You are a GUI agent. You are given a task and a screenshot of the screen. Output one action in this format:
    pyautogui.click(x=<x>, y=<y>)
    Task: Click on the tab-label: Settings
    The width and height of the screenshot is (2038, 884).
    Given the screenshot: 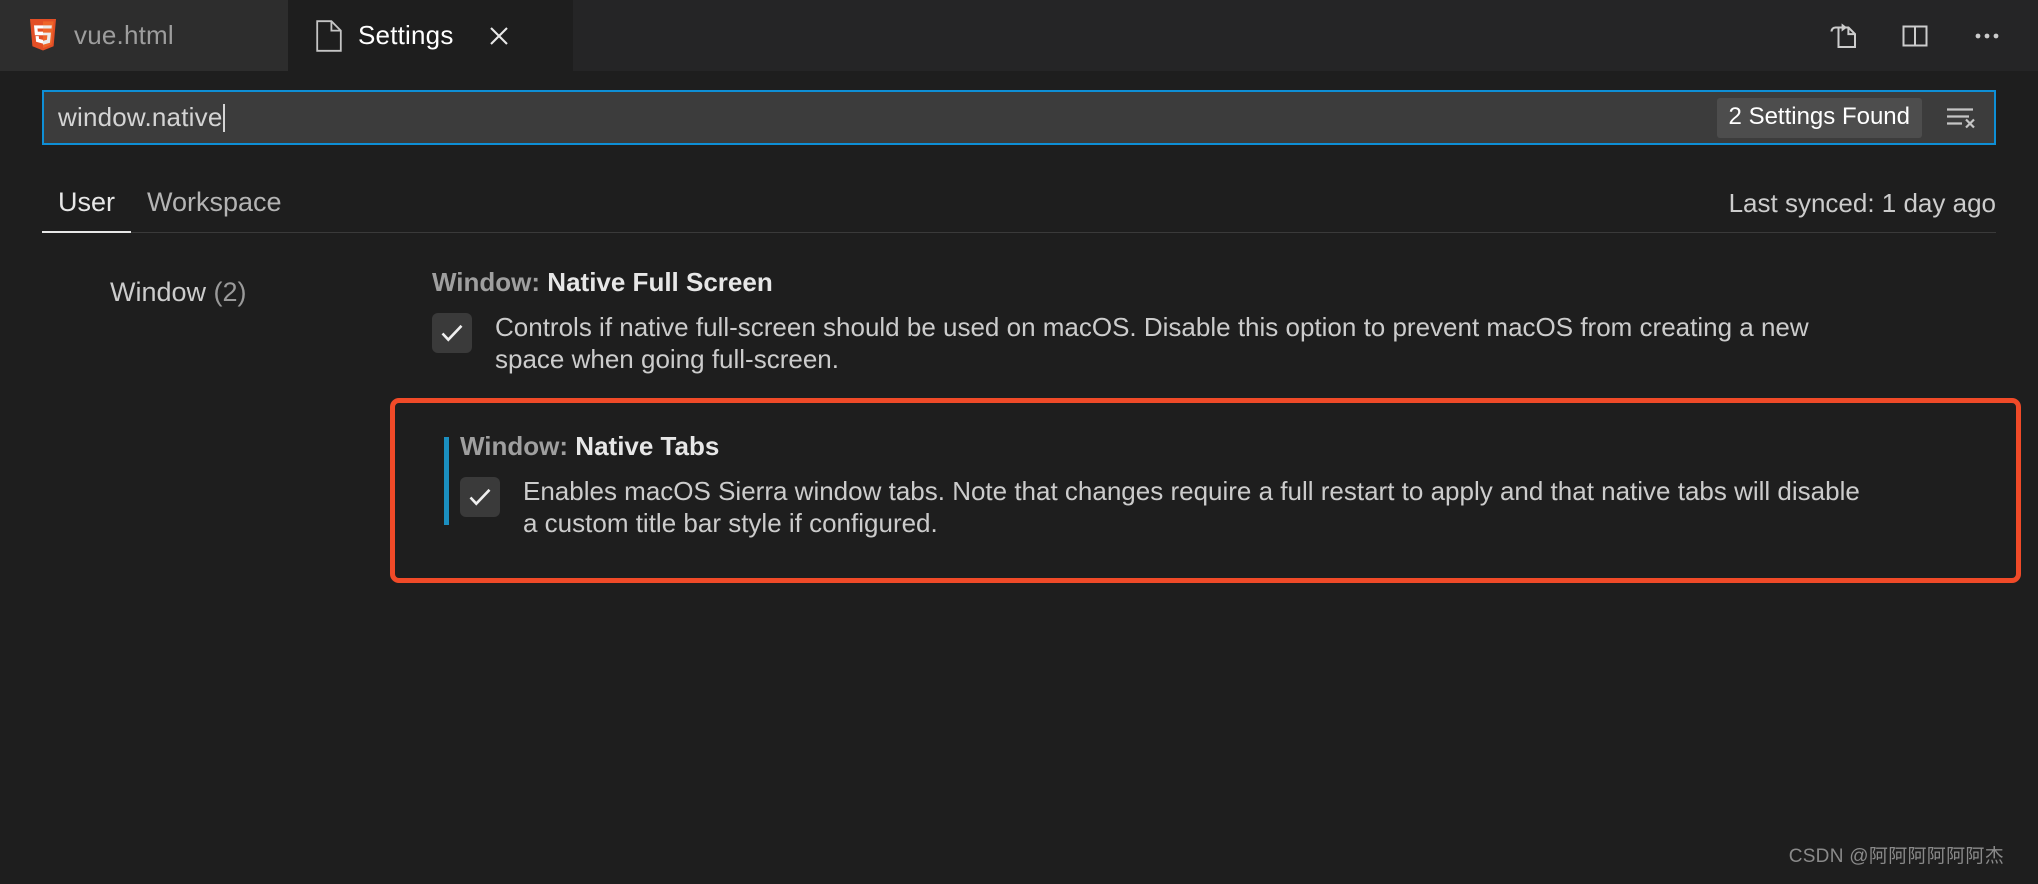 What is the action you would take?
    pyautogui.click(x=406, y=35)
    